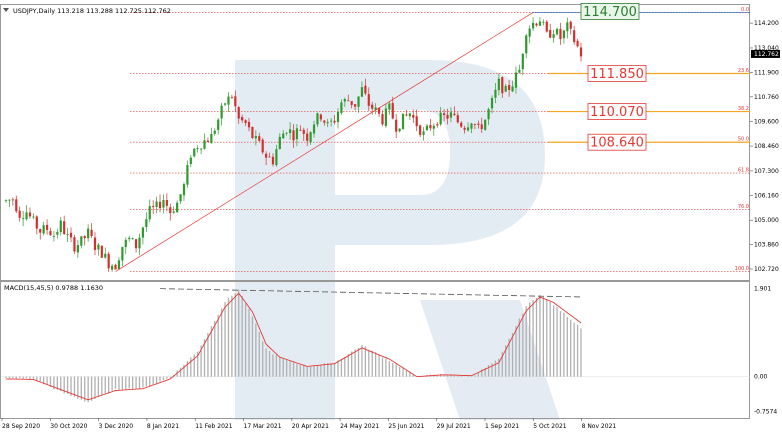  Describe the element at coordinates (765, 412) in the screenshot. I see `macd-tick-label-2: -0.7574` at that location.